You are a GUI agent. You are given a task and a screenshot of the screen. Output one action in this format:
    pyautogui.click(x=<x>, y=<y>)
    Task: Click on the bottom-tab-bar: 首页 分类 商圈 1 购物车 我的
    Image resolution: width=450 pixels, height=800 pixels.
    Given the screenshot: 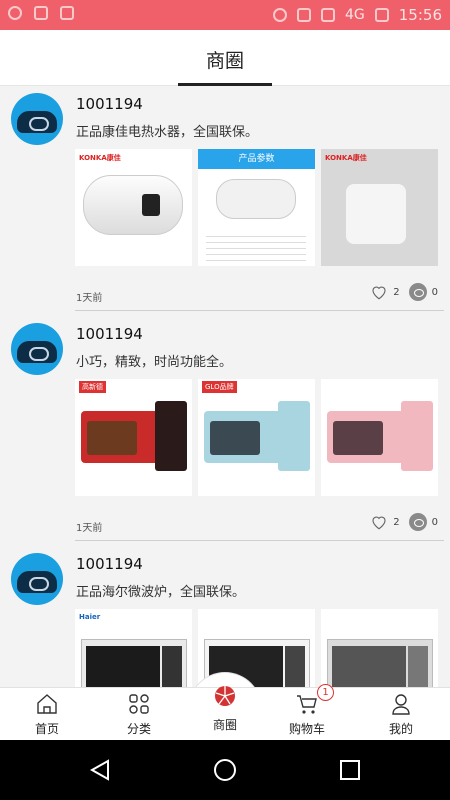 What is the action you would take?
    pyautogui.click(x=225, y=712)
    